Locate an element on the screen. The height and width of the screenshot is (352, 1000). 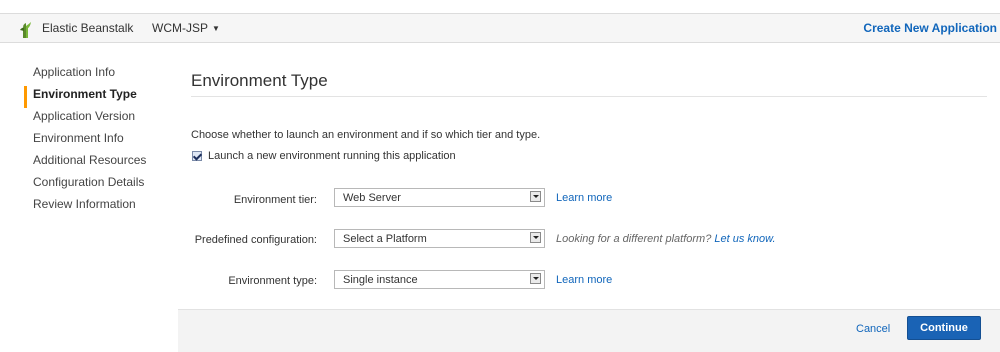
sidebar-item-configuration-details: Configuration Details is located at coordinates (99, 185).